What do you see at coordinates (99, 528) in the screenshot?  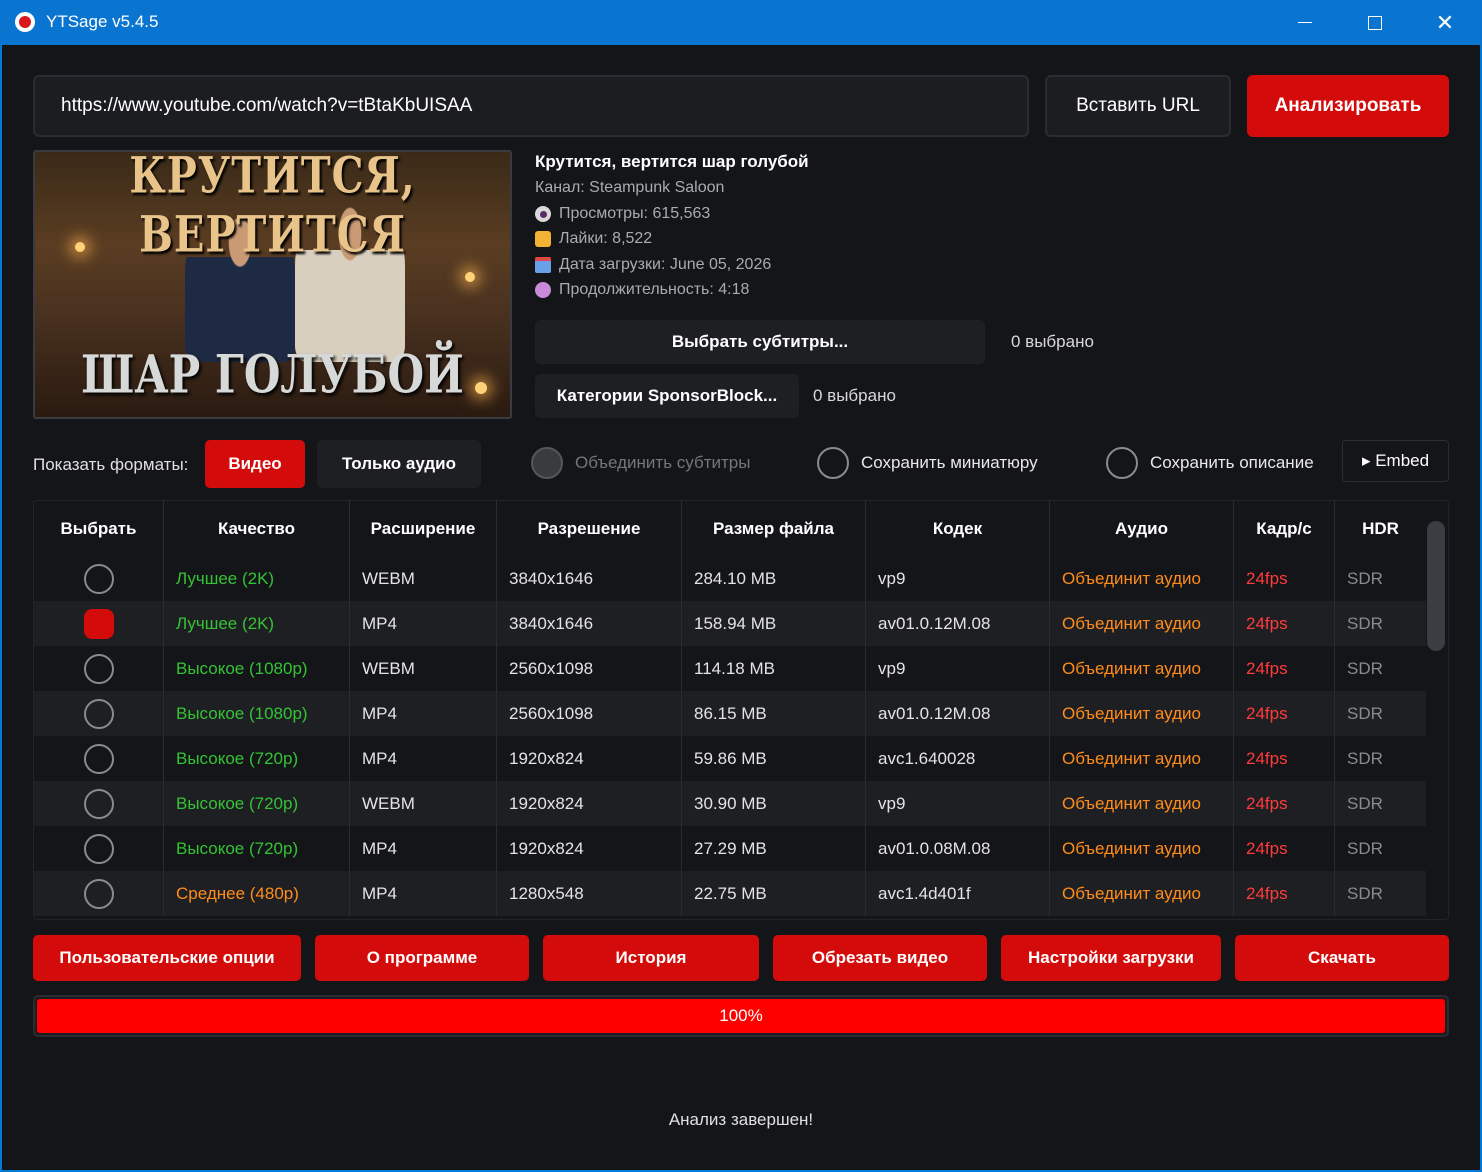 I see `header-select: Выбрать` at bounding box center [99, 528].